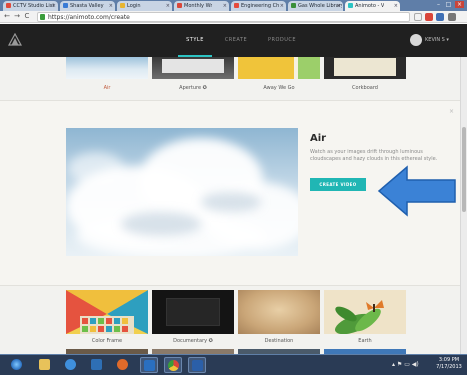 The height and width of the screenshot is (375, 467). What do you see at coordinates (416, 191) in the screenshot?
I see `left-arrow-annotation-icon` at bounding box center [416, 191].